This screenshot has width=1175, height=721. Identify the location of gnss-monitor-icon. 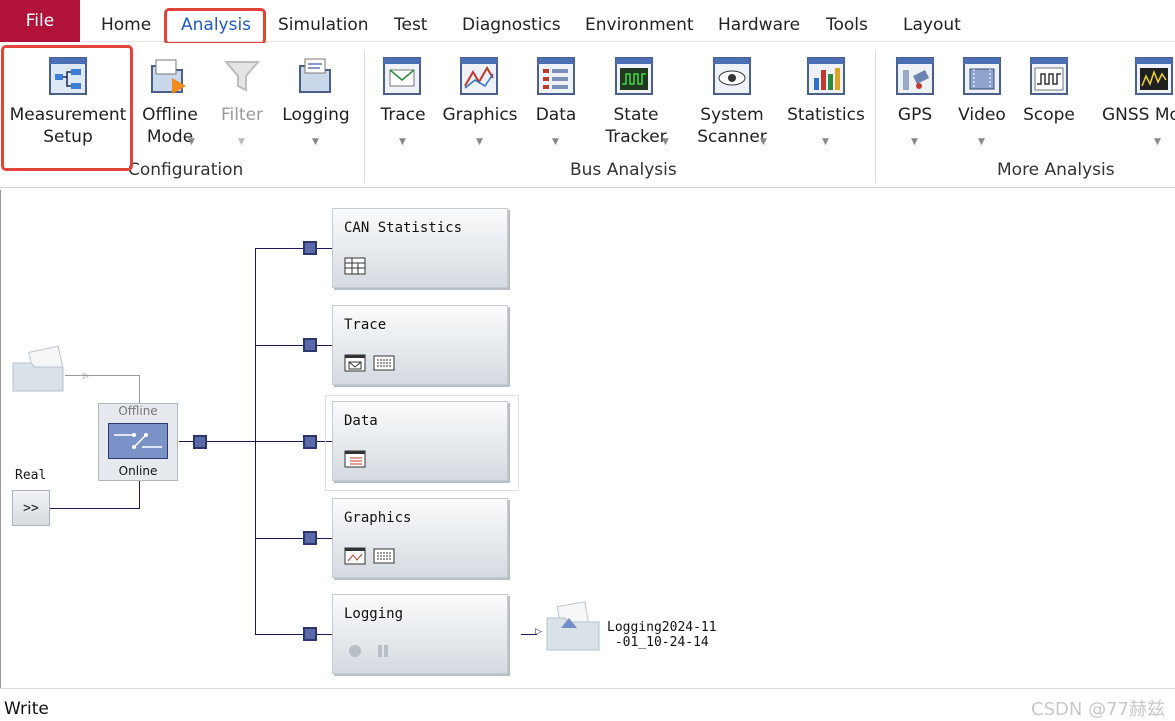
(1154, 76).